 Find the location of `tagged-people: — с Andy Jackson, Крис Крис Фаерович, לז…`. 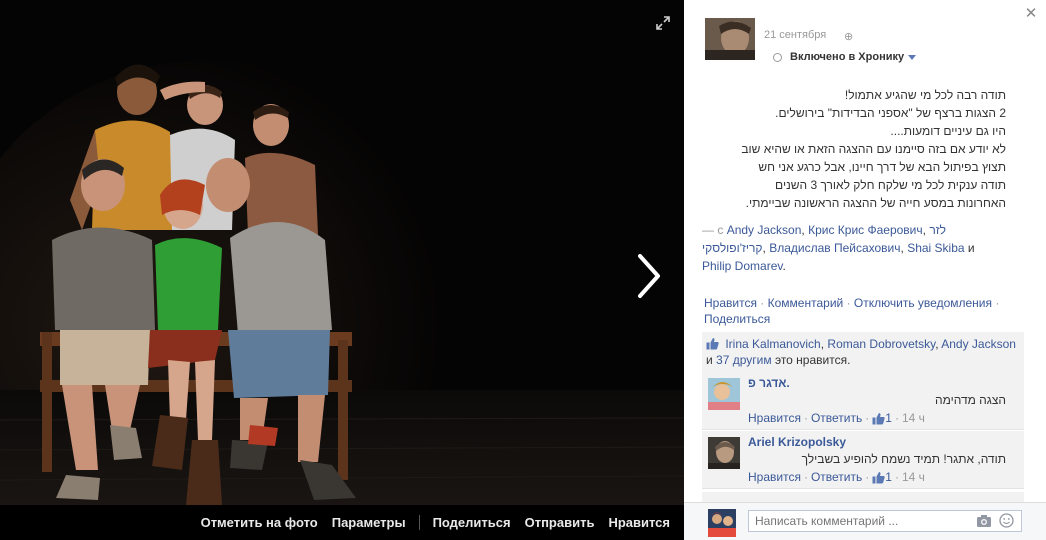

tagged-people: — с Andy Jackson, Крис Крис Фаерович, לז… is located at coordinates (838, 248).